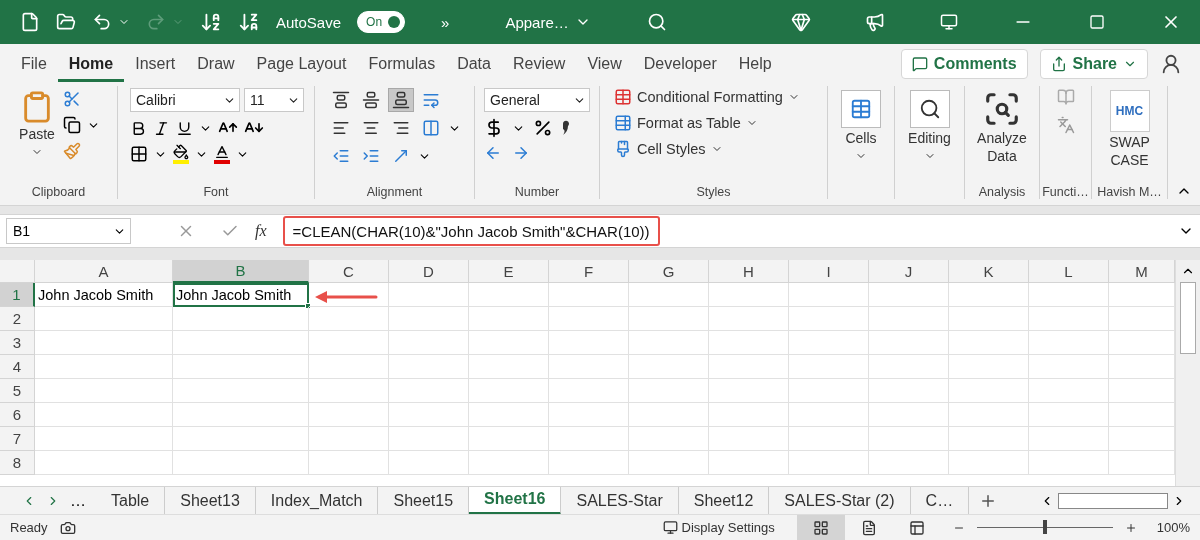 The height and width of the screenshot is (540, 1200). I want to click on cells-button: Cells, so click(861, 126).